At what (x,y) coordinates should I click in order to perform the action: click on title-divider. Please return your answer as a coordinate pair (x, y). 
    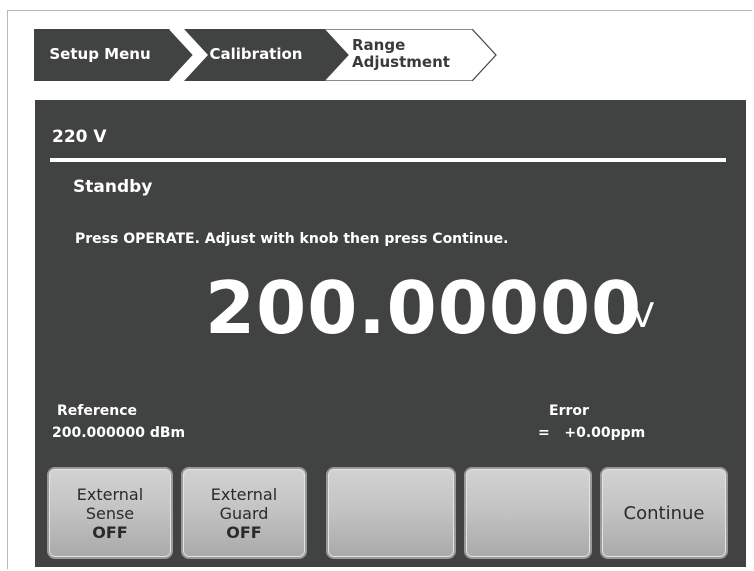
    Looking at the image, I should click on (388, 160).